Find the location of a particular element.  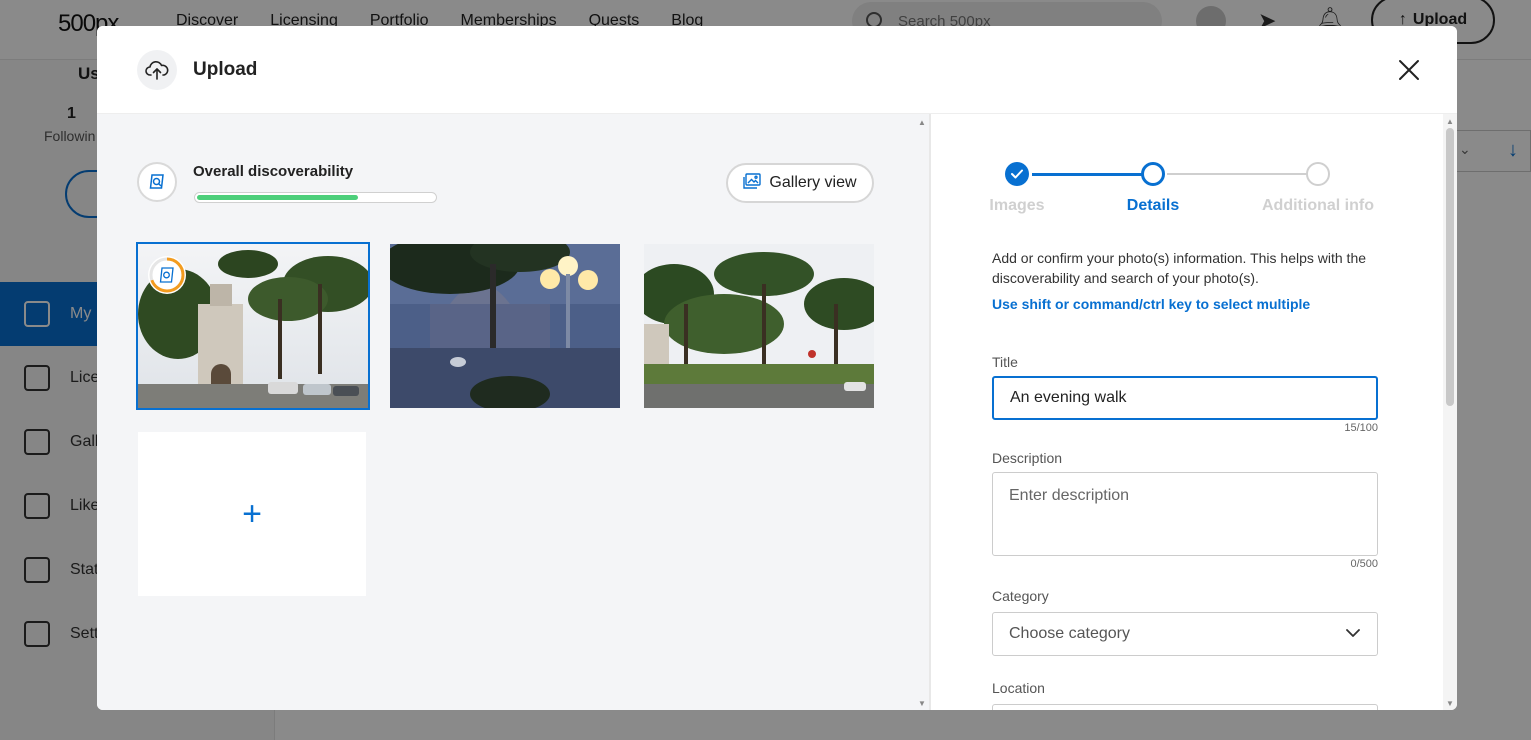

step-details-dot is located at coordinates (1153, 174).